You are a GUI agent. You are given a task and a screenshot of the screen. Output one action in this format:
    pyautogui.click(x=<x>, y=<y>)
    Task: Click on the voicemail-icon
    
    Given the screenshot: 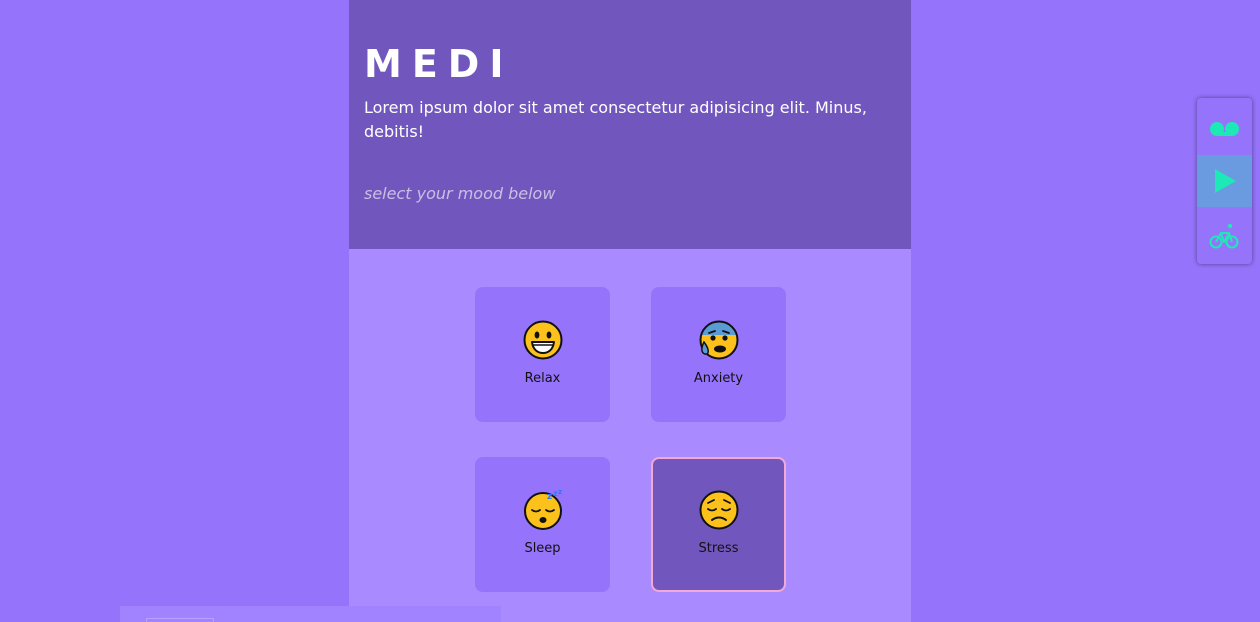 What is the action you would take?
    pyautogui.click(x=1224, y=129)
    